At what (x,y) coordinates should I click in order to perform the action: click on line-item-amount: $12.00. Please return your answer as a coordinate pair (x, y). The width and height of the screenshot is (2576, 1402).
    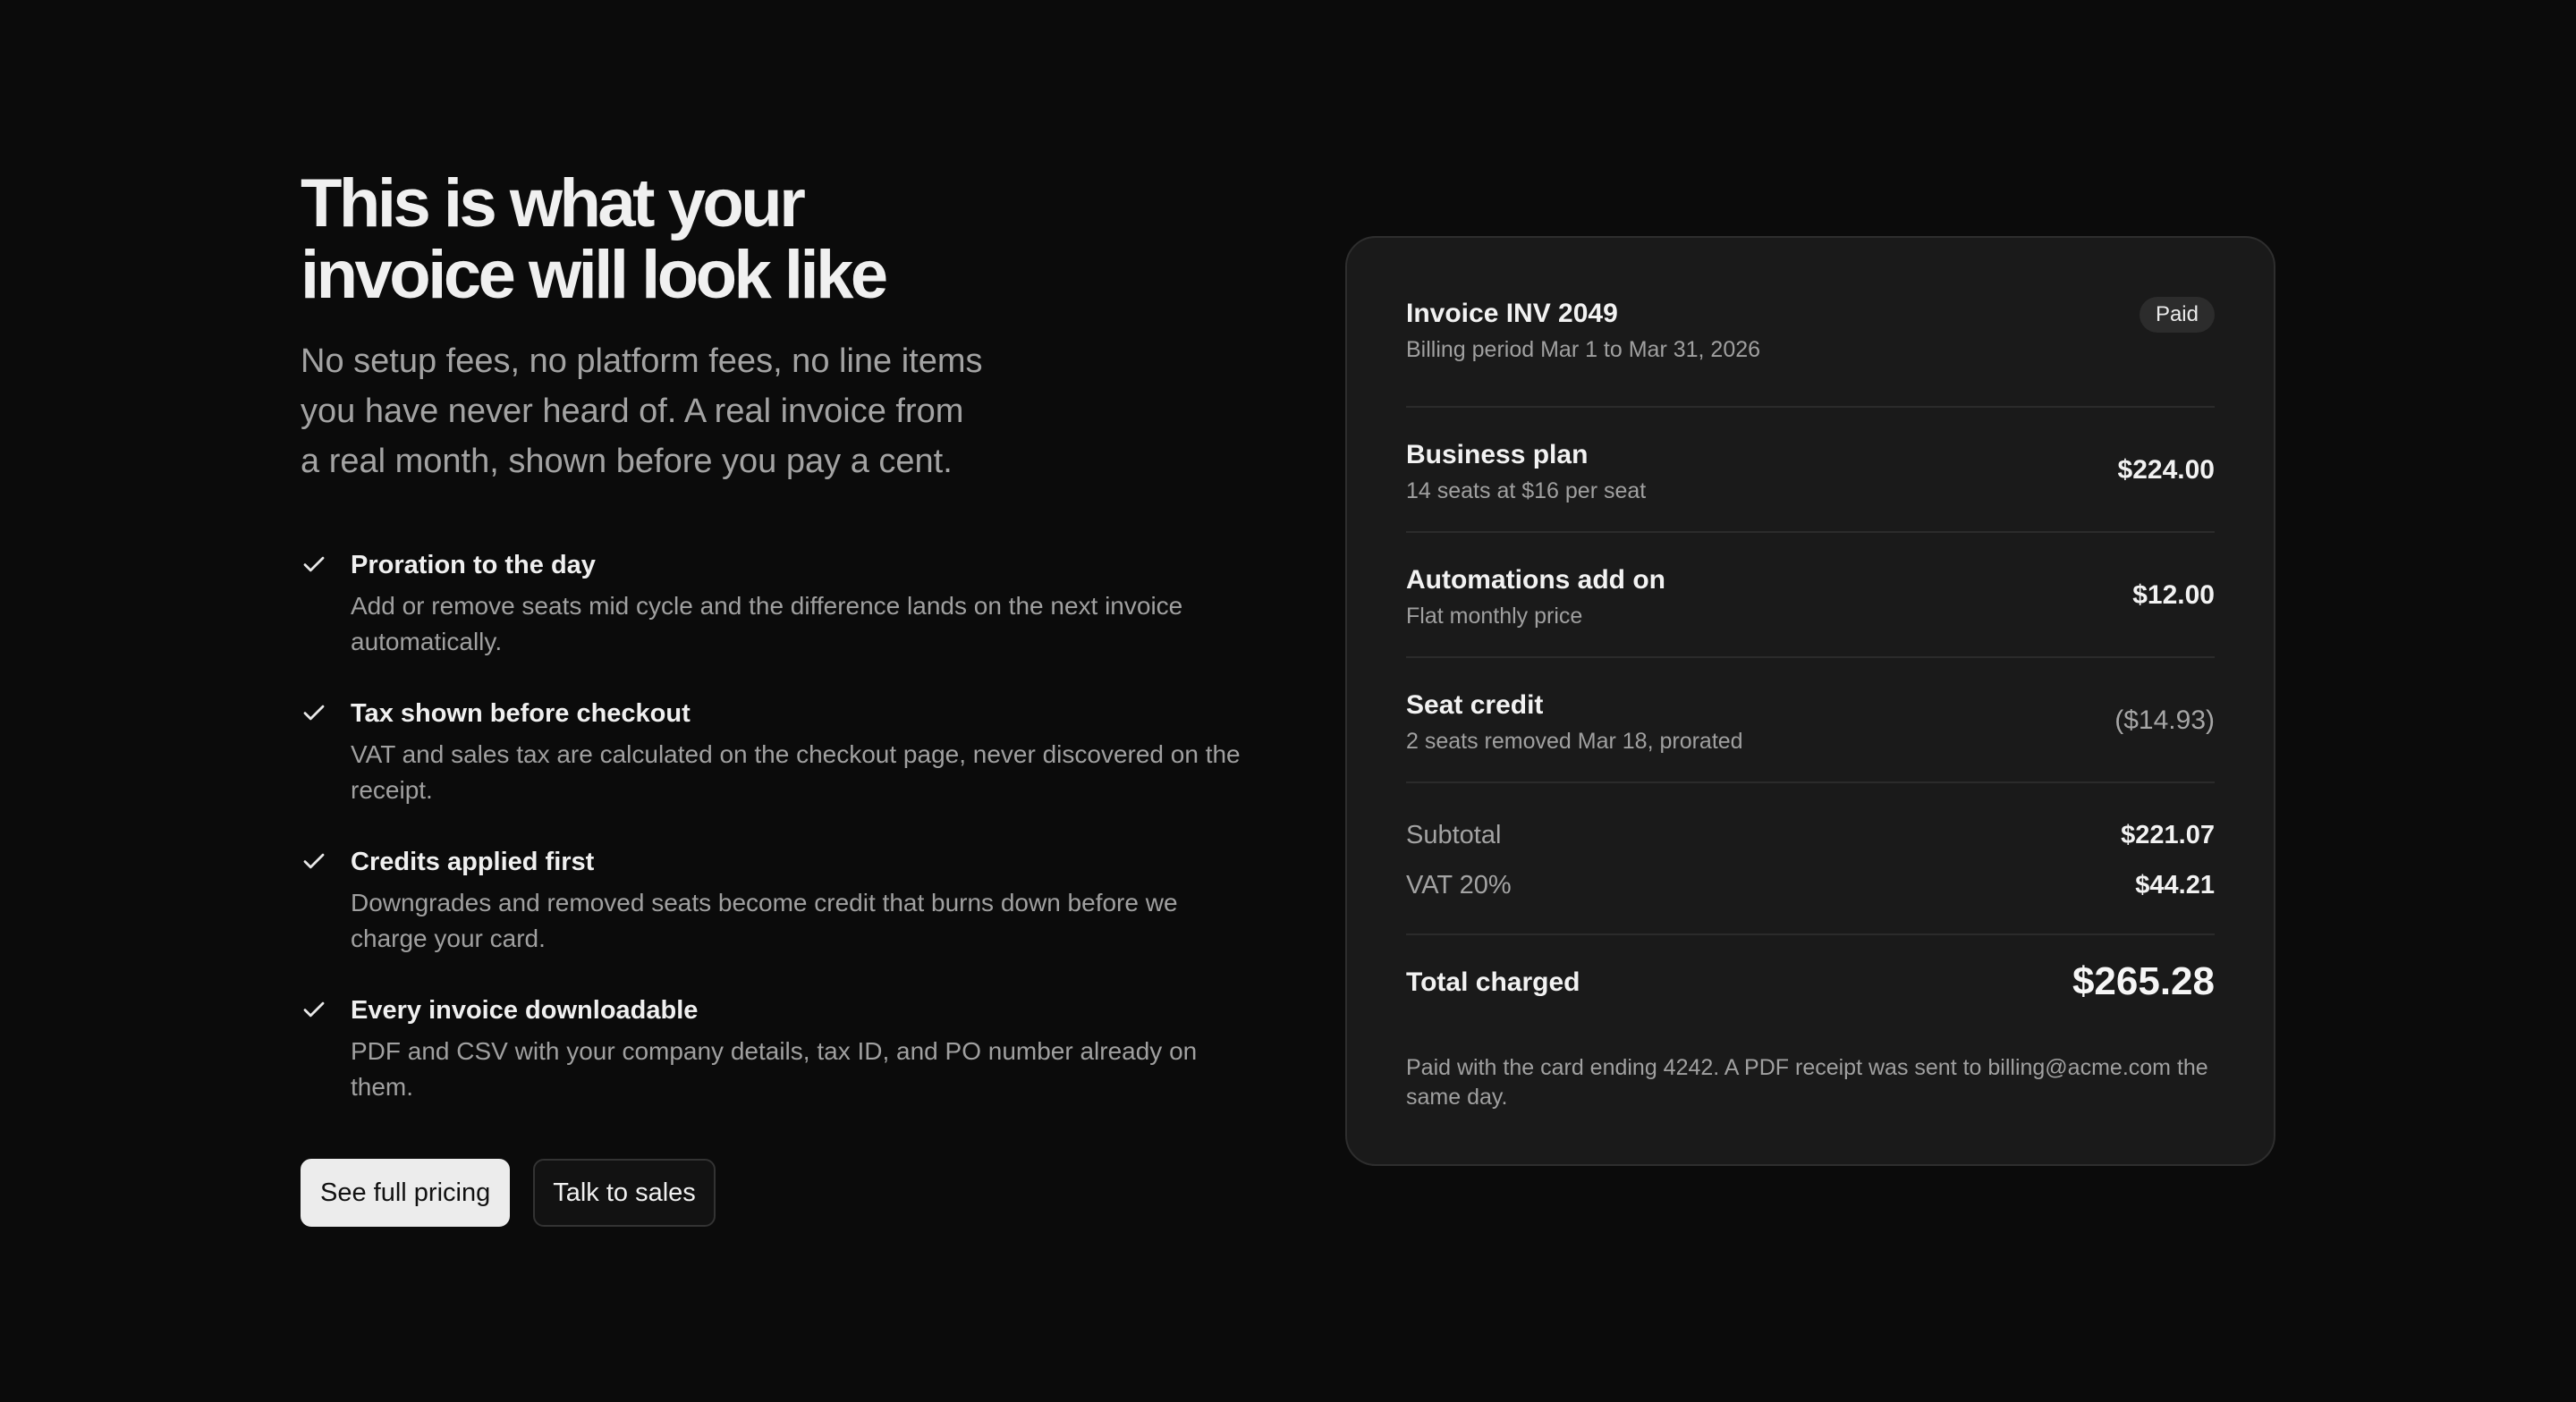
    Looking at the image, I should click on (2173, 595).